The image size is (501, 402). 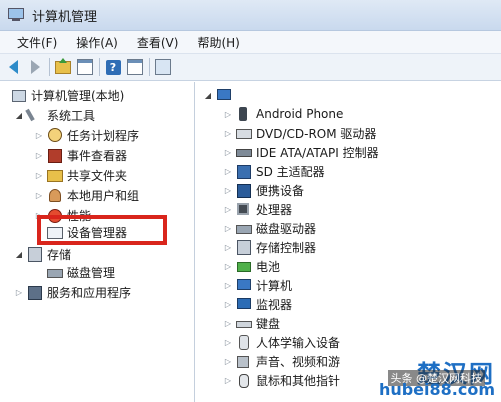 I want to click on device-root: ◢, so click(x=219, y=95).